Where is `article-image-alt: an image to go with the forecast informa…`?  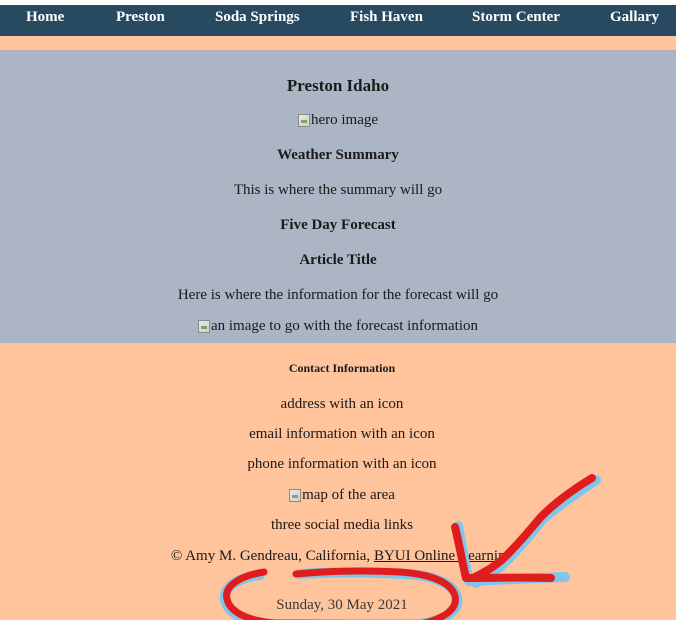 article-image-alt: an image to go with the forecast informa… is located at coordinates (344, 326).